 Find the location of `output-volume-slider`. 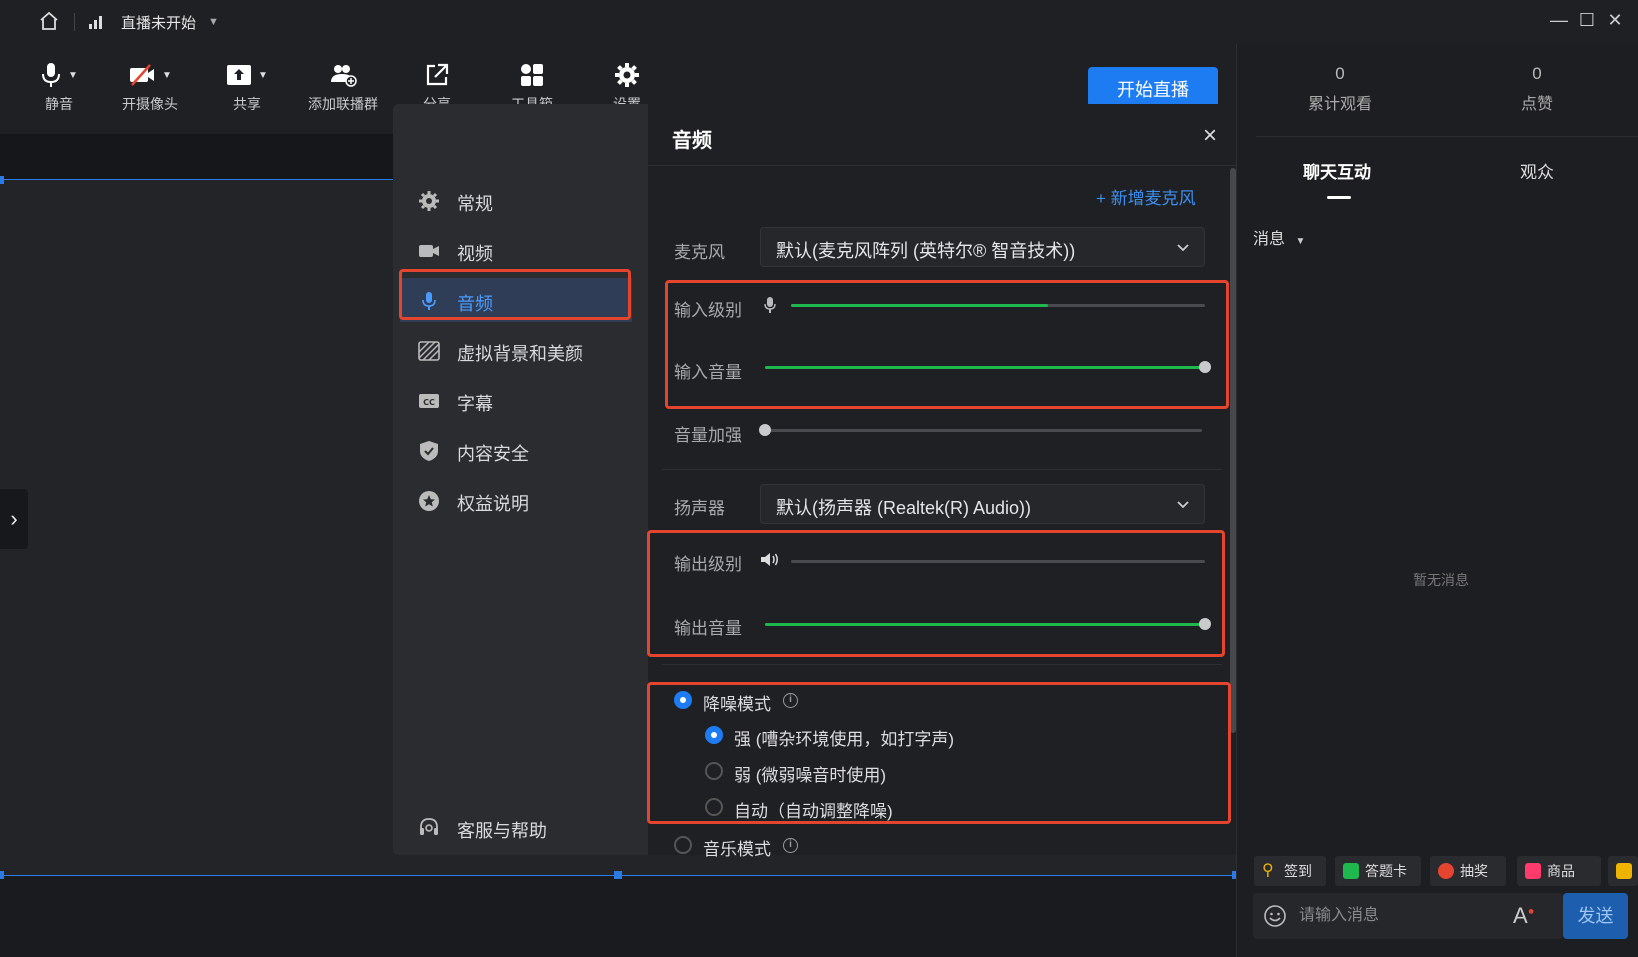

output-volume-slider is located at coordinates (988, 624).